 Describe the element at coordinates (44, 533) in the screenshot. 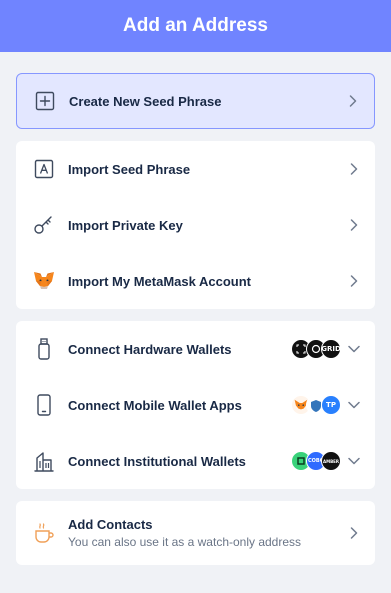

I see `coffee-cup-icon` at that location.